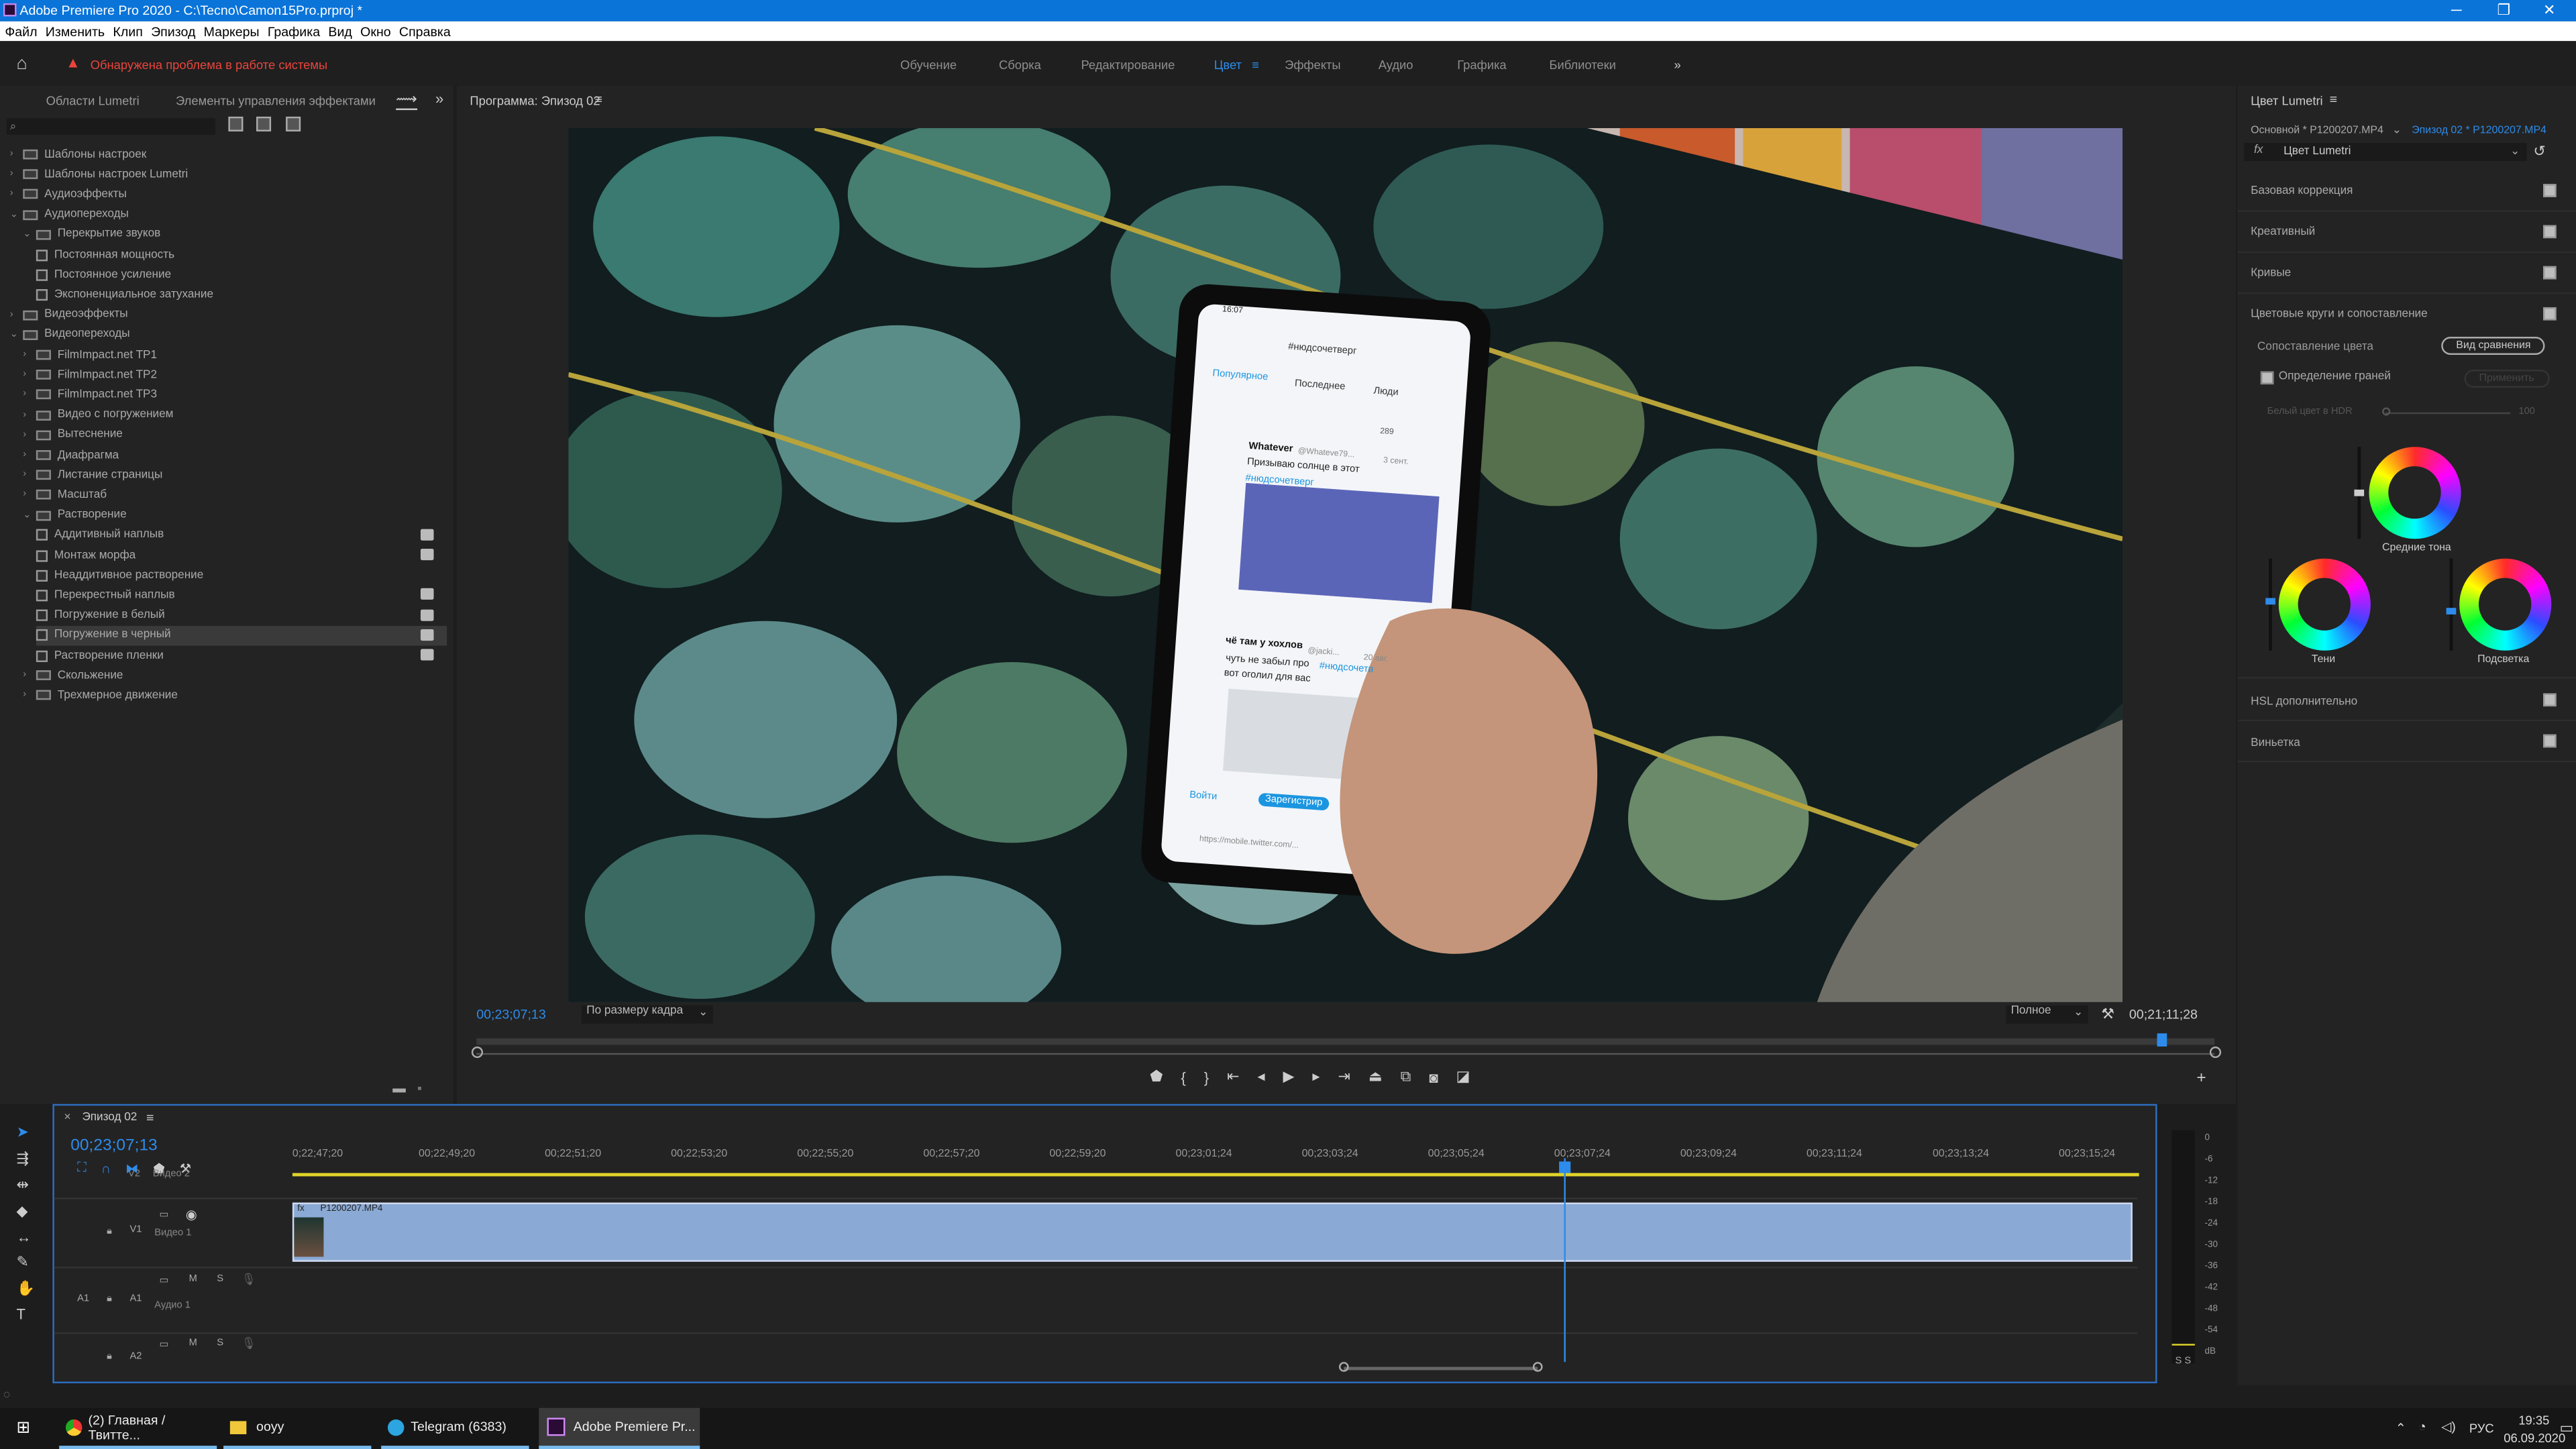 The height and width of the screenshot is (1449, 2576). Describe the element at coordinates (2359, 492) in the screenshot. I see `midtones-slider-handle` at that location.